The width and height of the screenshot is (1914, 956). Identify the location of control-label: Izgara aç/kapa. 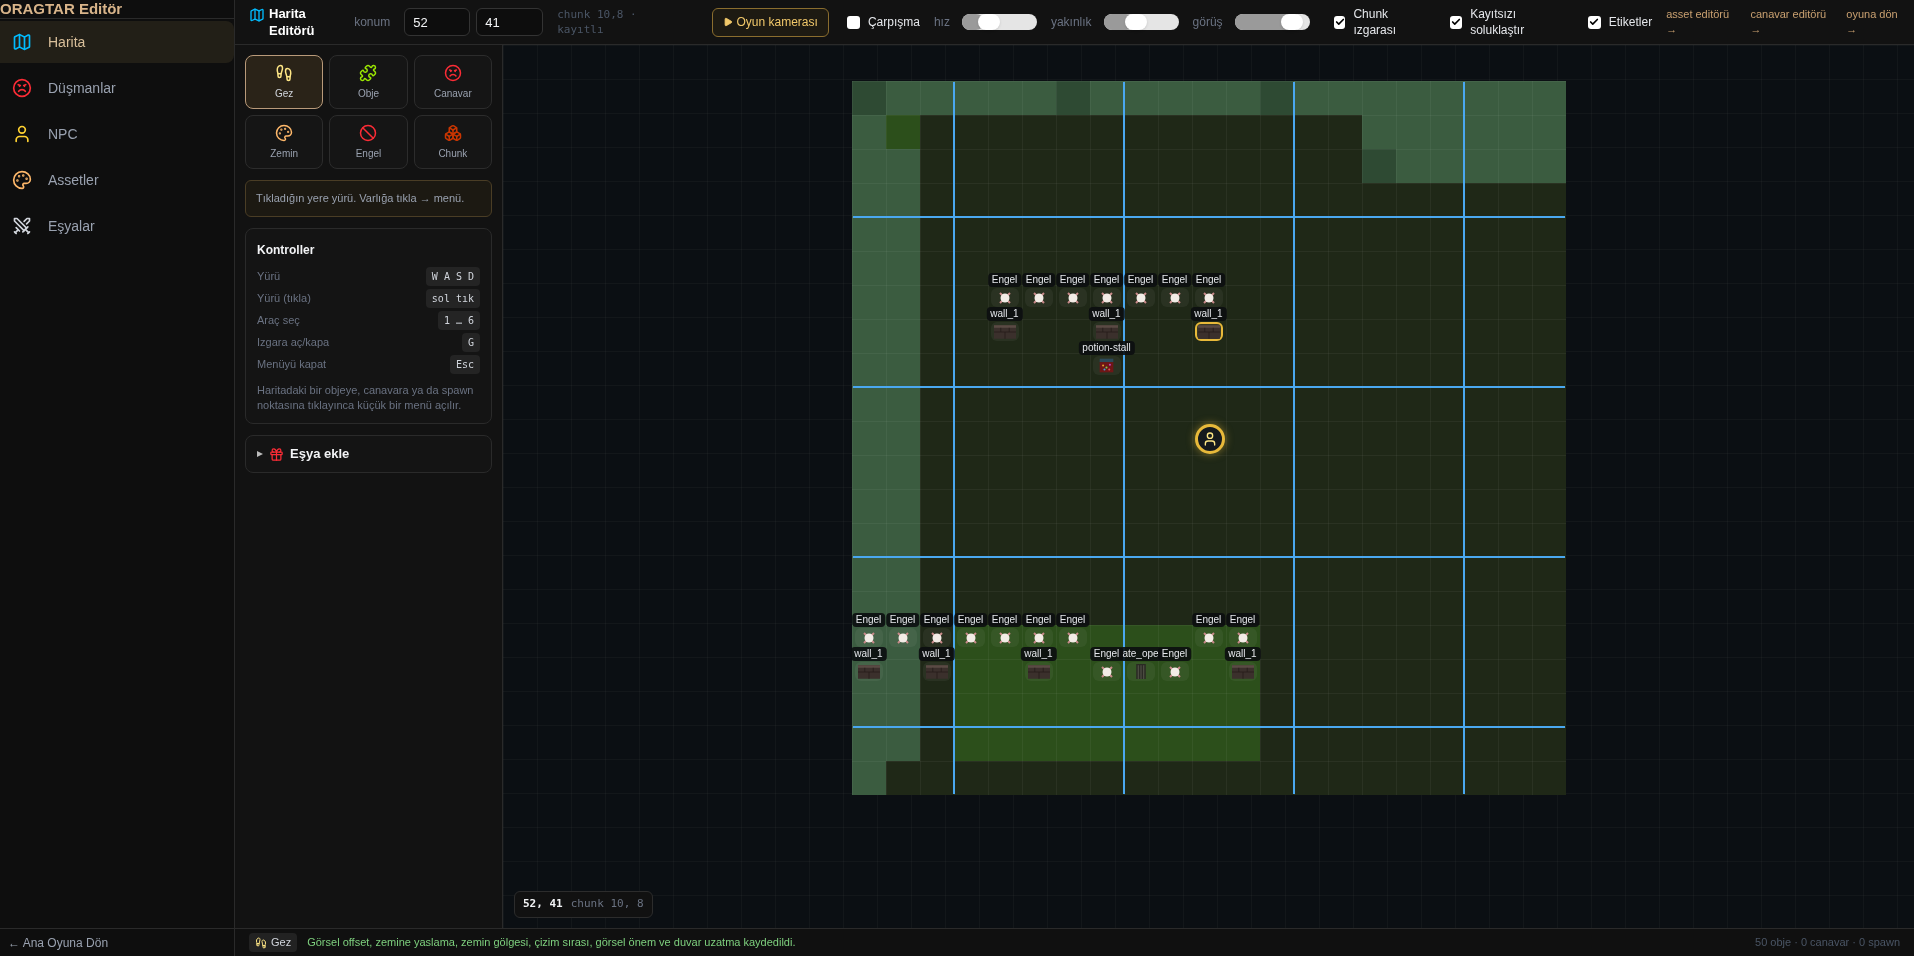
(293, 342).